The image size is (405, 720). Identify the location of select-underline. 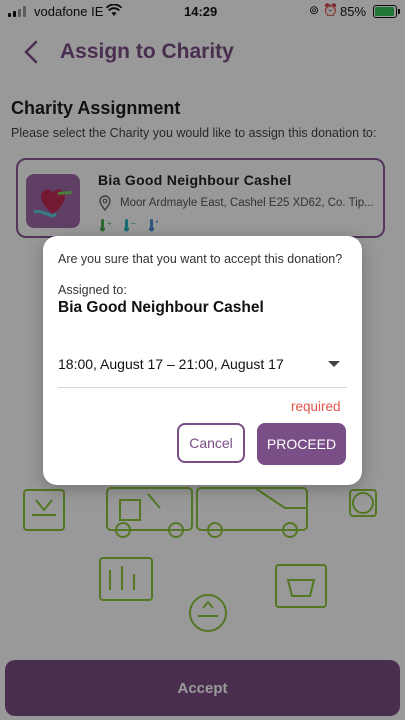
(202, 387).